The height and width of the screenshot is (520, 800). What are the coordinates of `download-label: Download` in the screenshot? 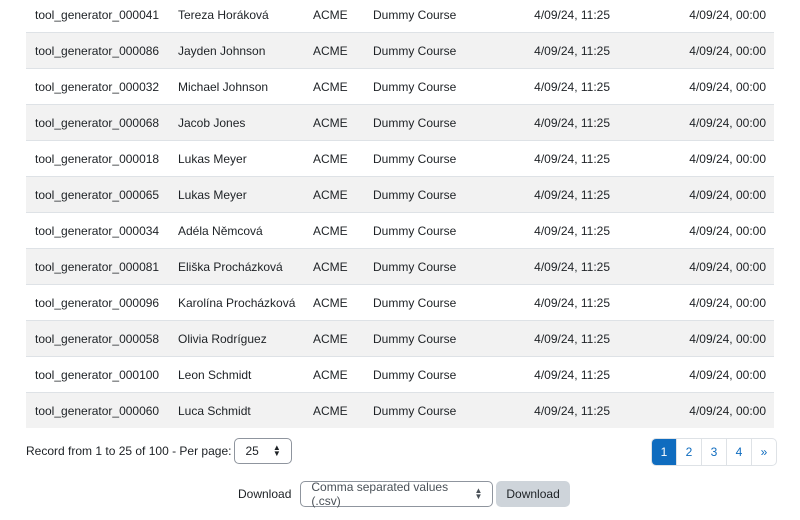 It's located at (265, 494).